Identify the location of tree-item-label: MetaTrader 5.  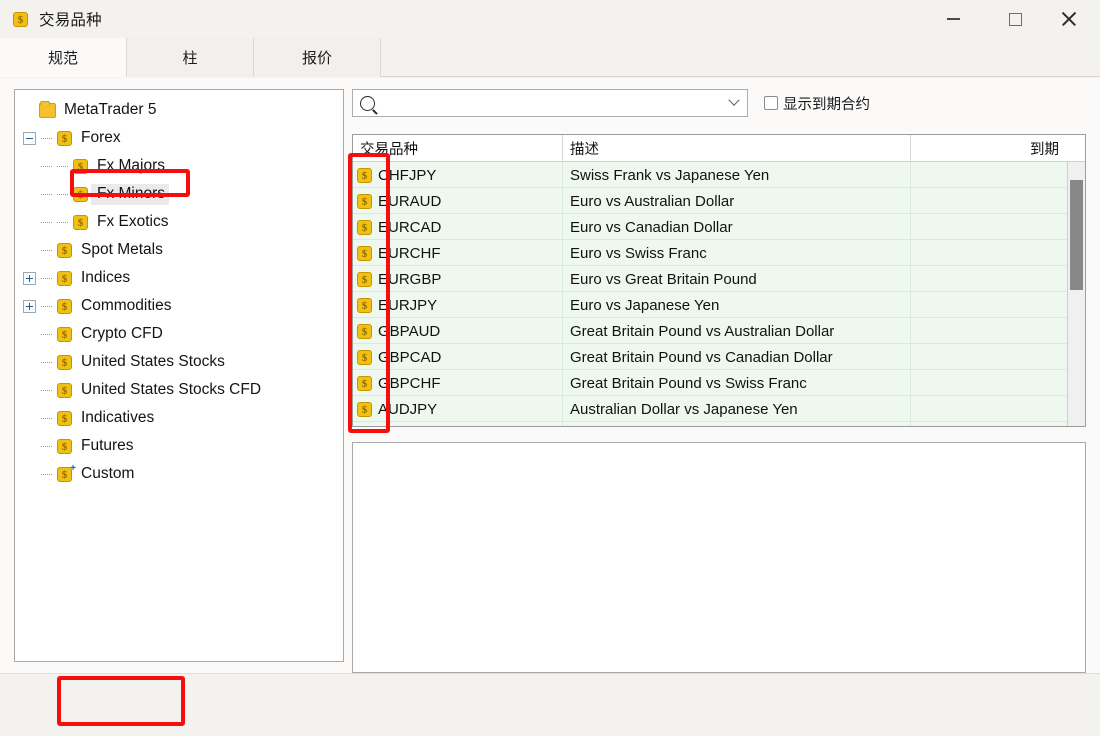
(110, 109).